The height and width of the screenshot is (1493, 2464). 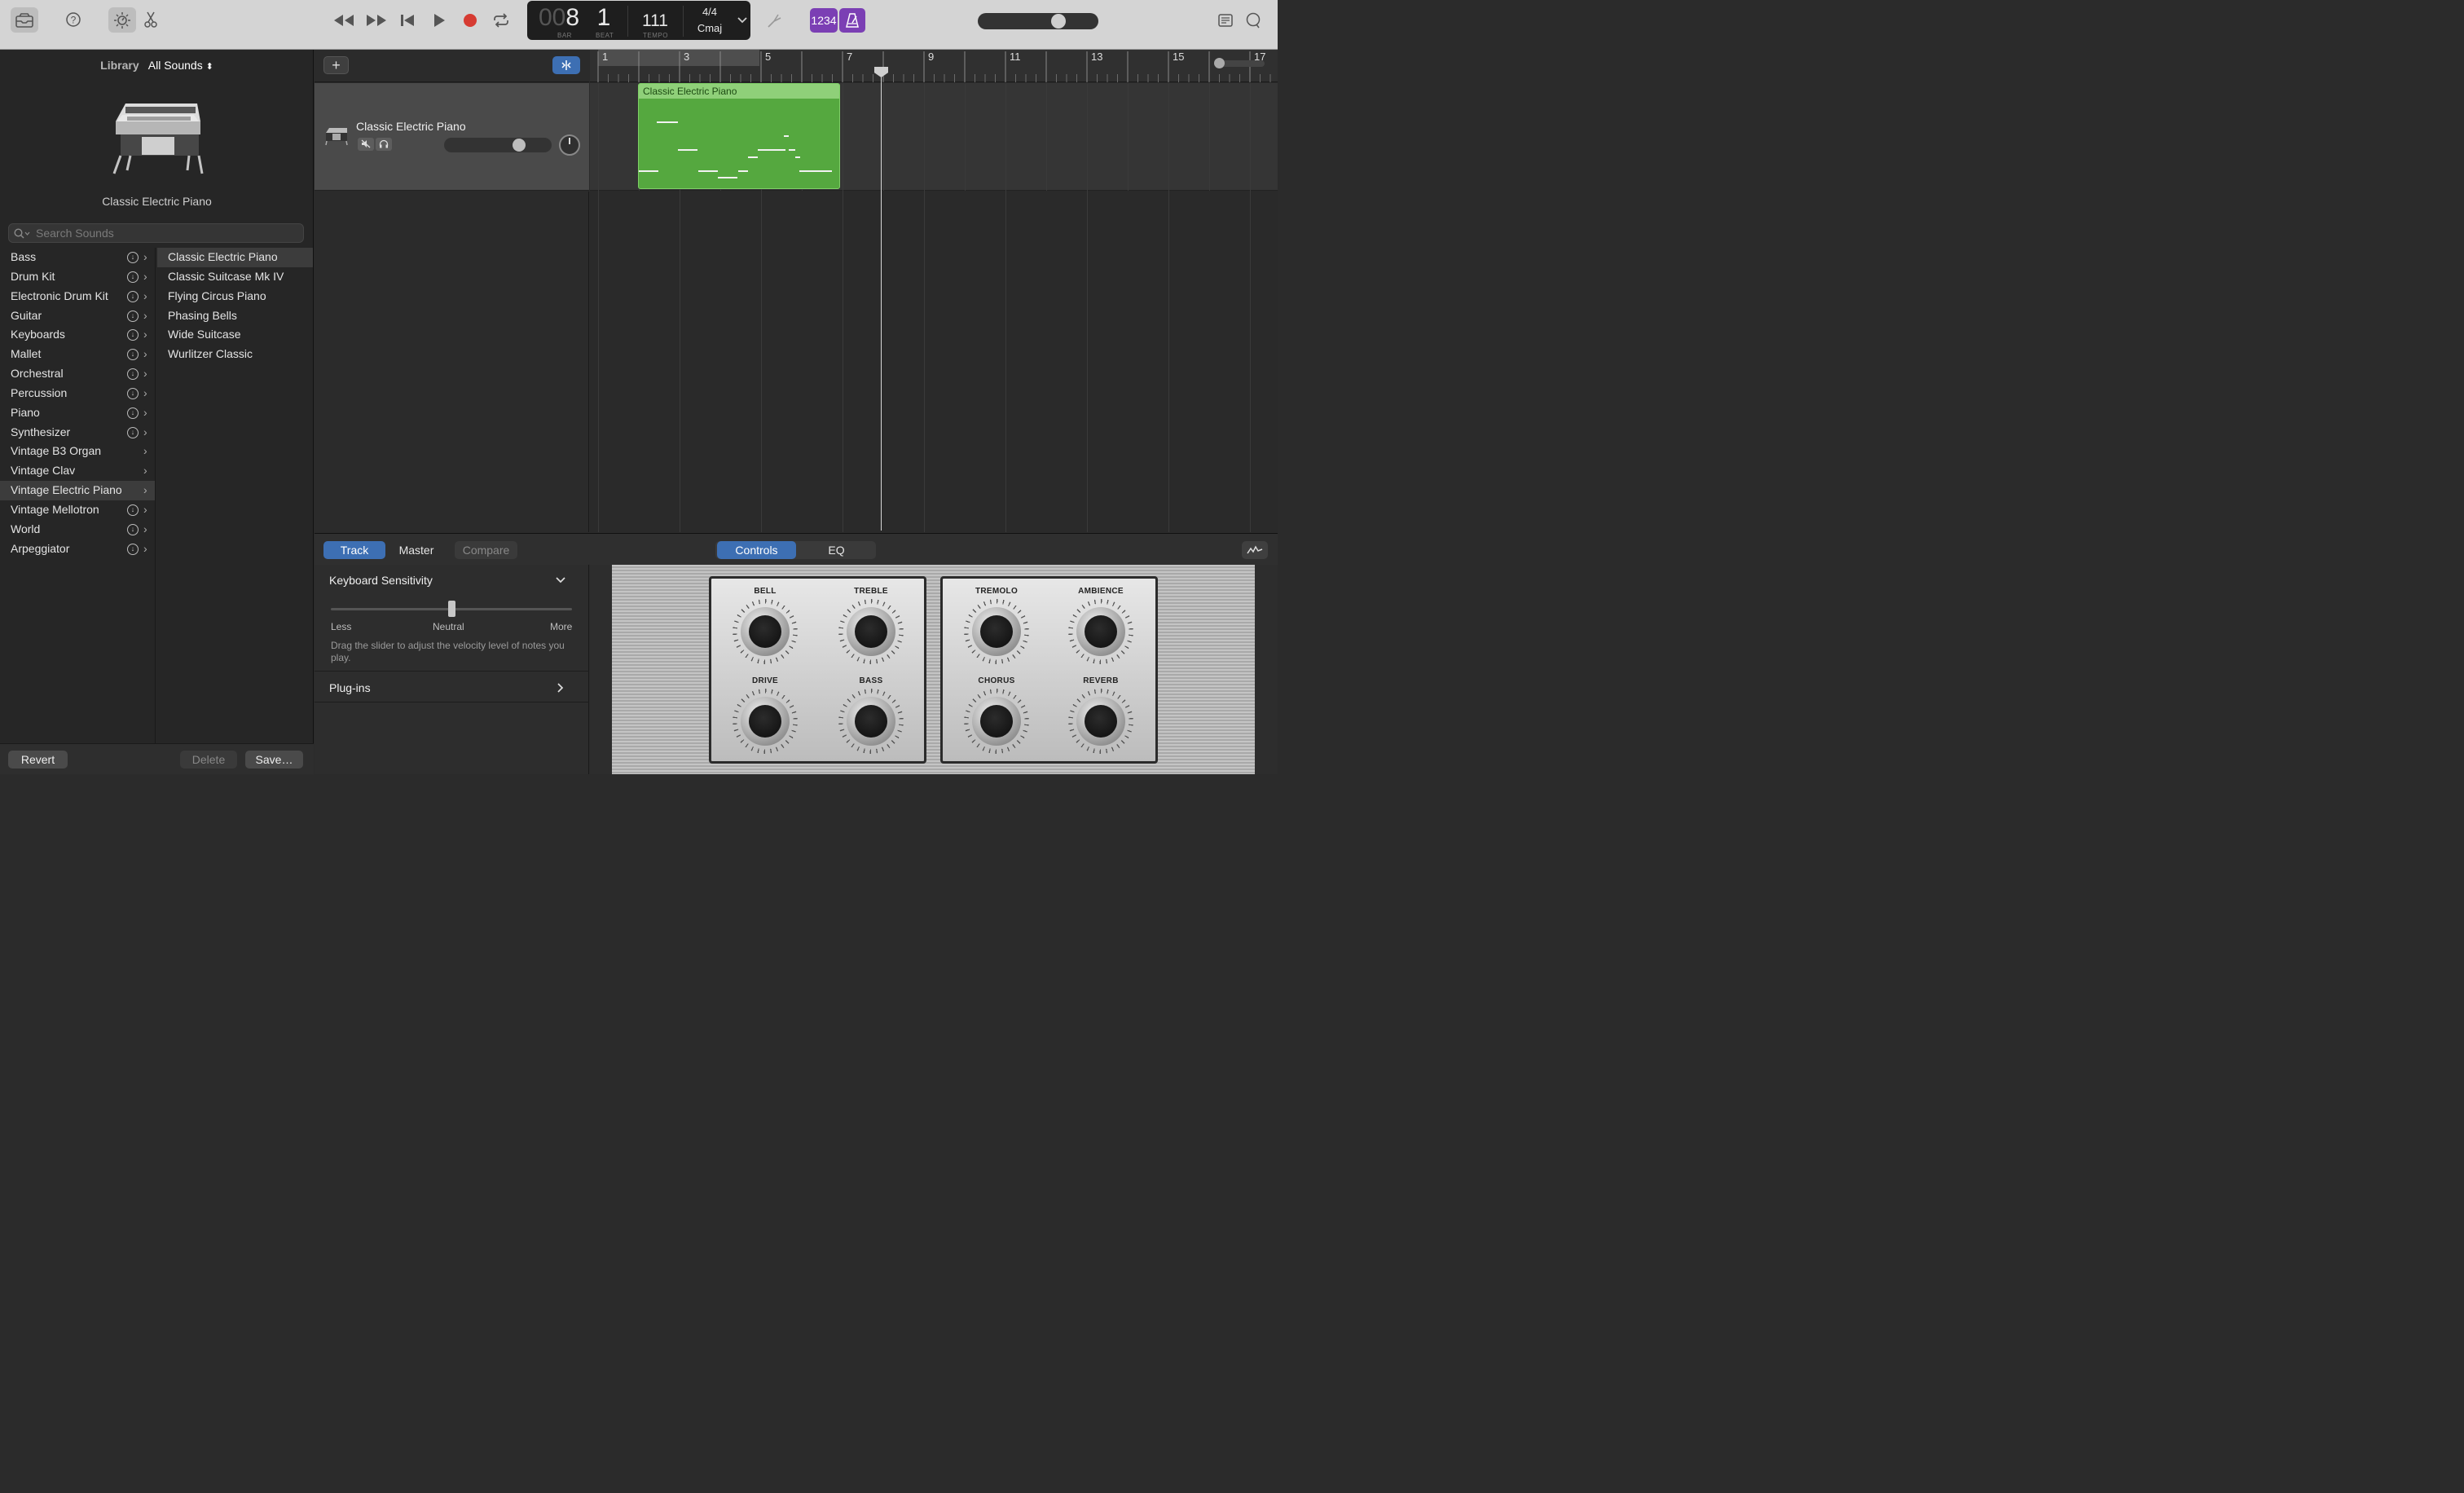 What do you see at coordinates (996, 631) in the screenshot?
I see `tremolo-knob` at bounding box center [996, 631].